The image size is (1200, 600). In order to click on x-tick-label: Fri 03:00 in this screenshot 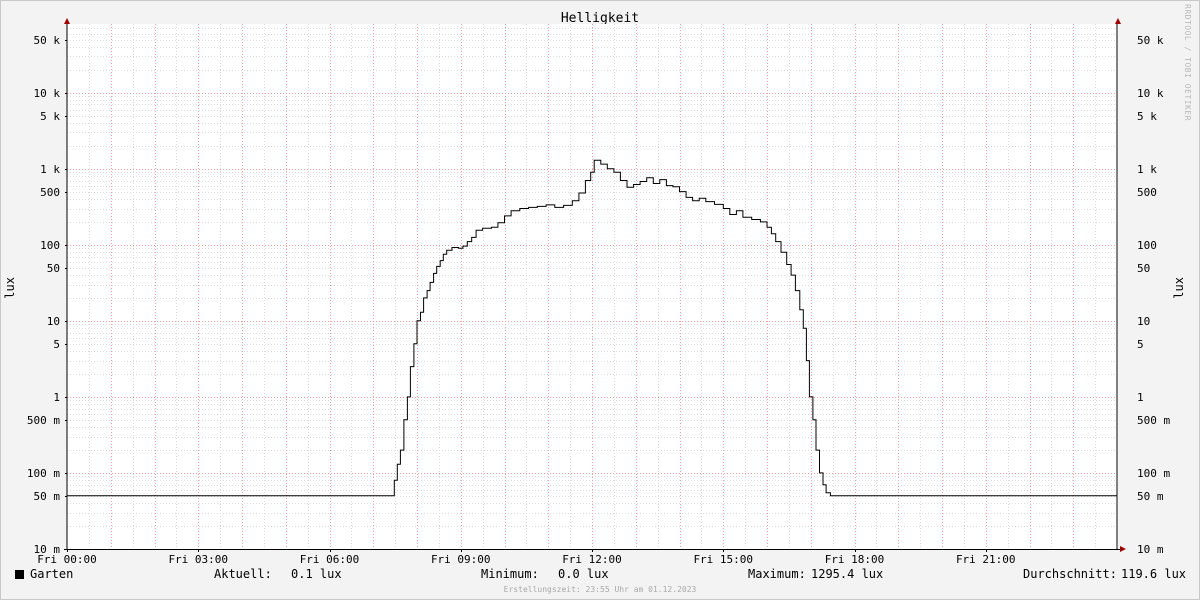, I will do `click(198, 559)`.